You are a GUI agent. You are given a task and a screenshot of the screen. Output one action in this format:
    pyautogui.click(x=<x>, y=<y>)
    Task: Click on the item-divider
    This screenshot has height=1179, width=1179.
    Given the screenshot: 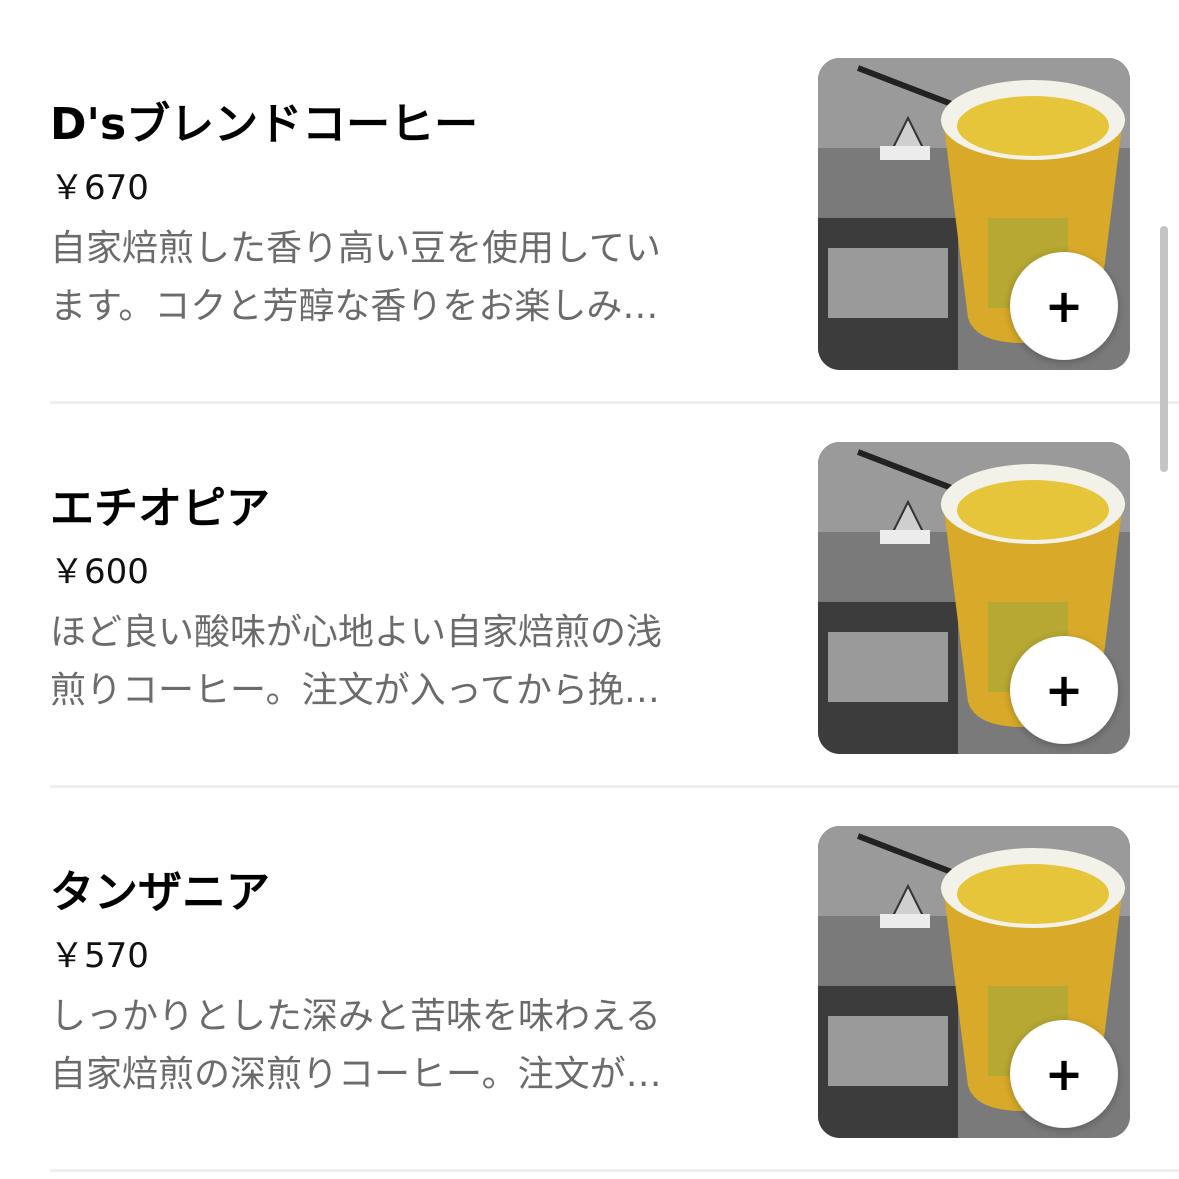 What is the action you would take?
    pyautogui.click(x=614, y=1170)
    